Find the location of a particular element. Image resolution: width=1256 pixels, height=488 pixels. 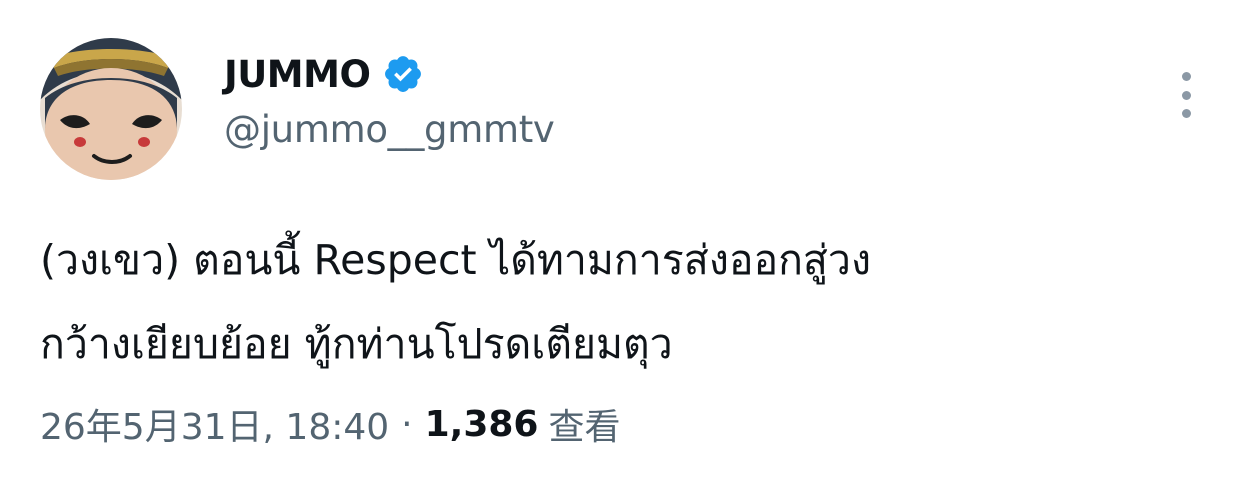

avatar is located at coordinates (111, 109).